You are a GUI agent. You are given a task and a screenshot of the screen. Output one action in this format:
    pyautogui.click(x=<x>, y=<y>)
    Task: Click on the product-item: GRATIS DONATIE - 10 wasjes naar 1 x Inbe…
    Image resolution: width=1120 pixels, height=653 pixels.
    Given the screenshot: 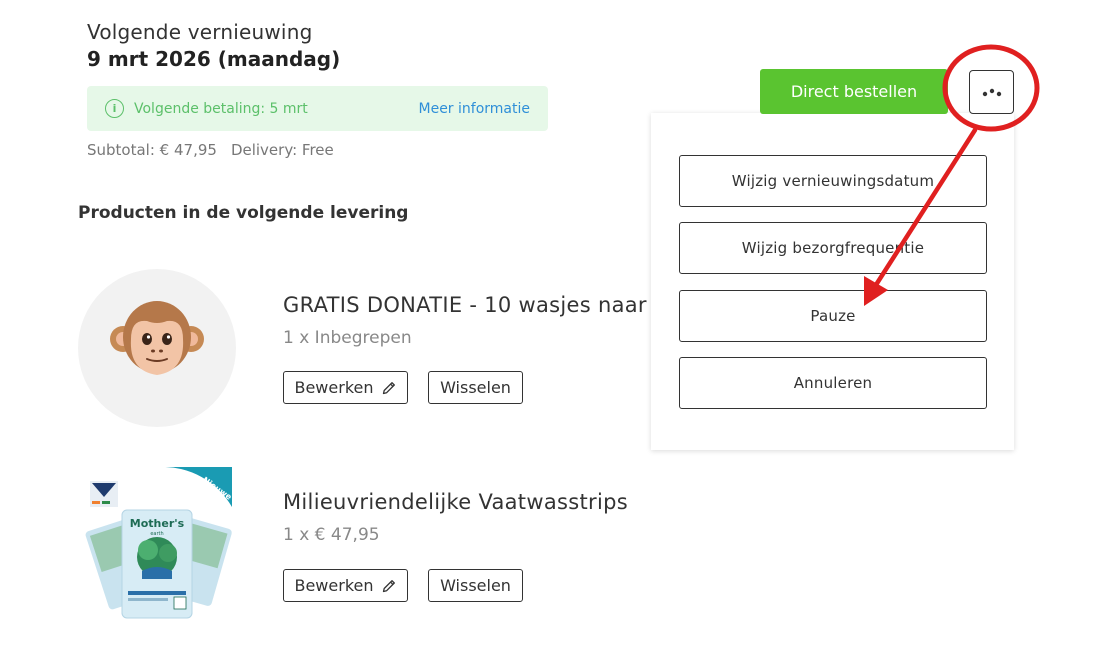 What is the action you would take?
    pyautogui.click(x=378, y=349)
    